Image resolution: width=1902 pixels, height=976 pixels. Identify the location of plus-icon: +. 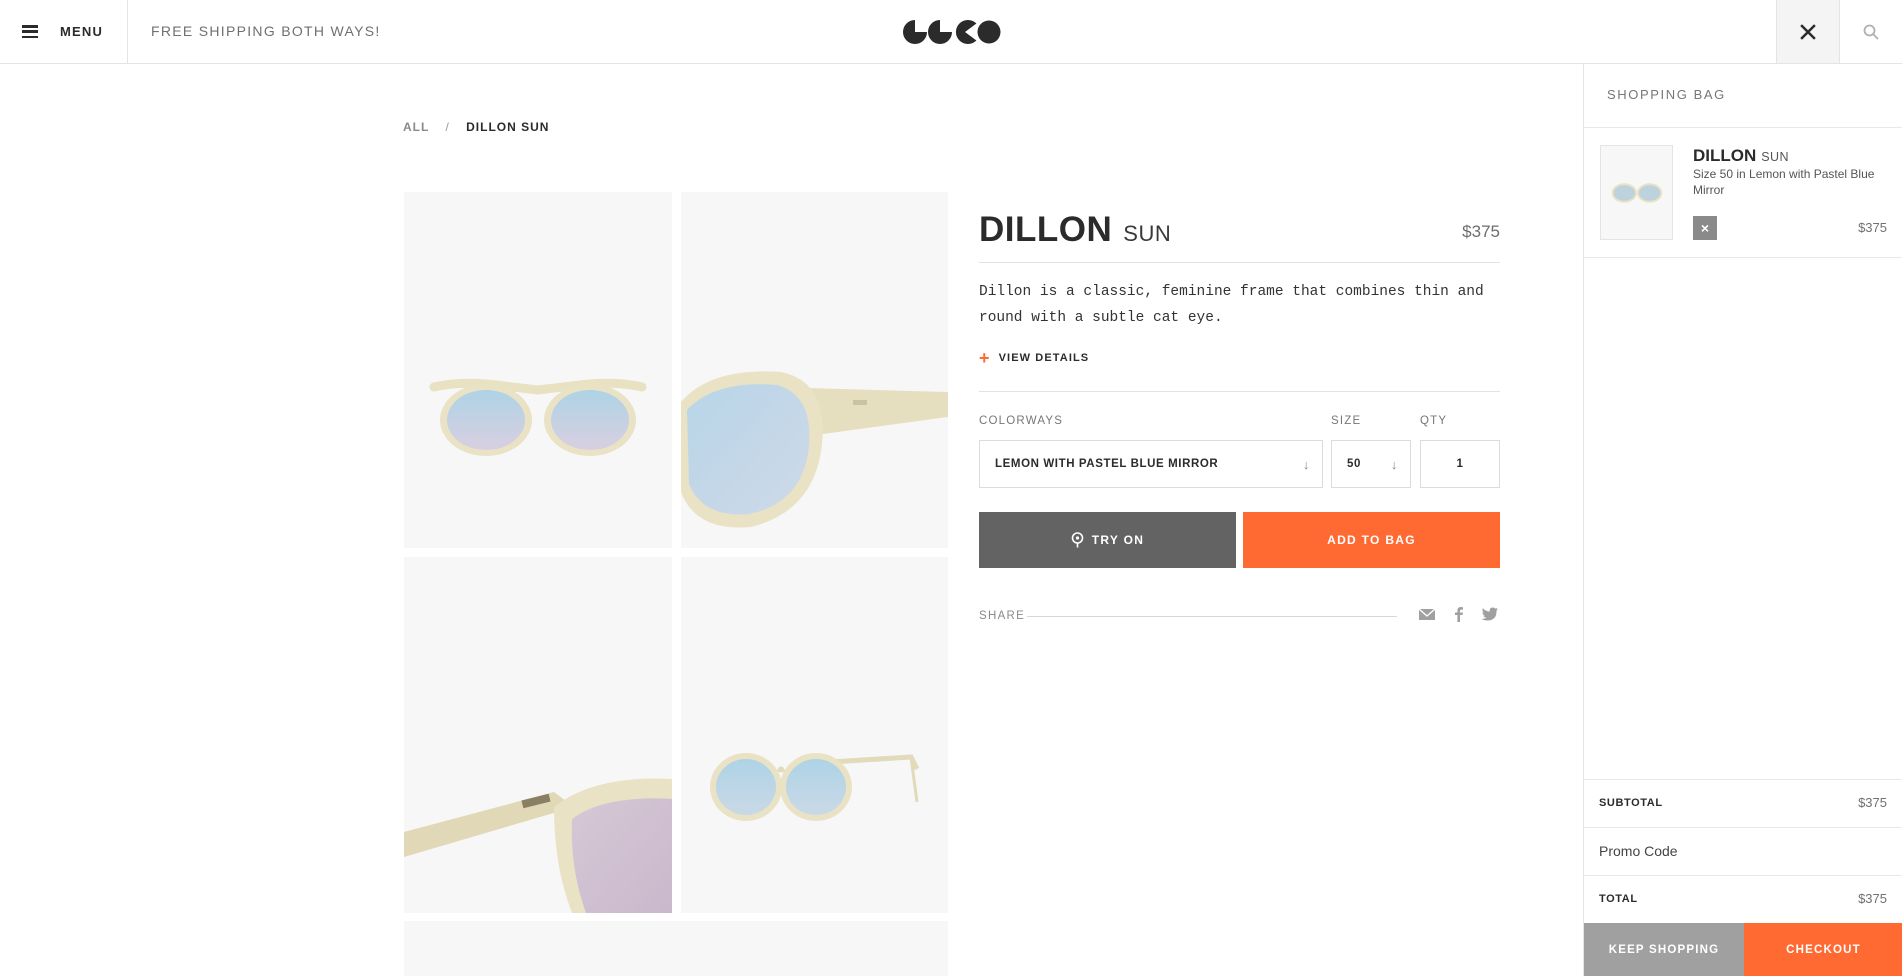
(985, 358).